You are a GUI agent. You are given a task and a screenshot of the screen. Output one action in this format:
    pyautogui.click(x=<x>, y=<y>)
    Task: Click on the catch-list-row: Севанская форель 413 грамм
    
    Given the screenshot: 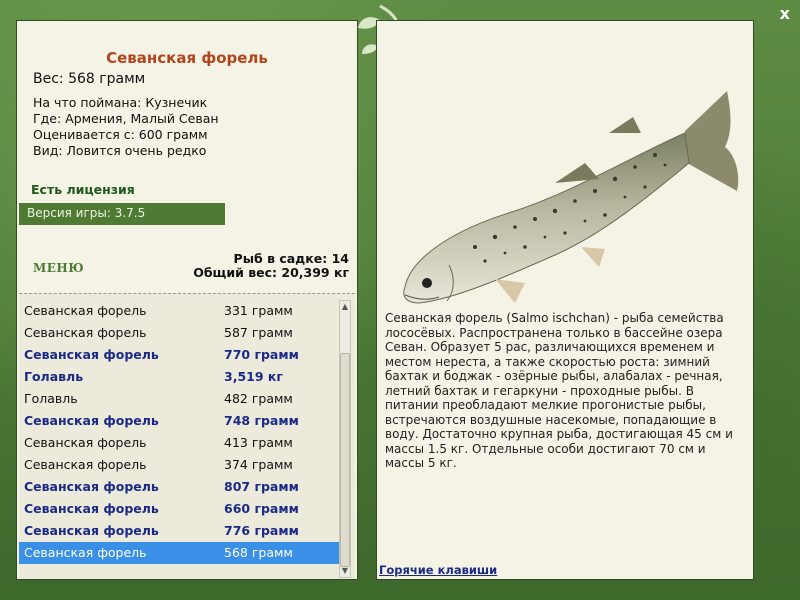 What is the action you would take?
    pyautogui.click(x=179, y=443)
    